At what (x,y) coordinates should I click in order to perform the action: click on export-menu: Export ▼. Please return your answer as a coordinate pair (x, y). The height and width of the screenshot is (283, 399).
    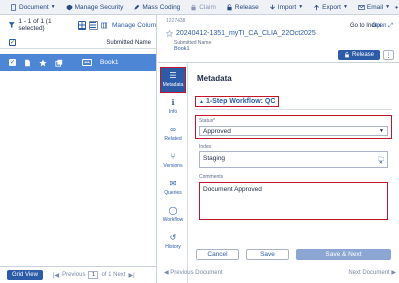
    Looking at the image, I should click on (330, 7).